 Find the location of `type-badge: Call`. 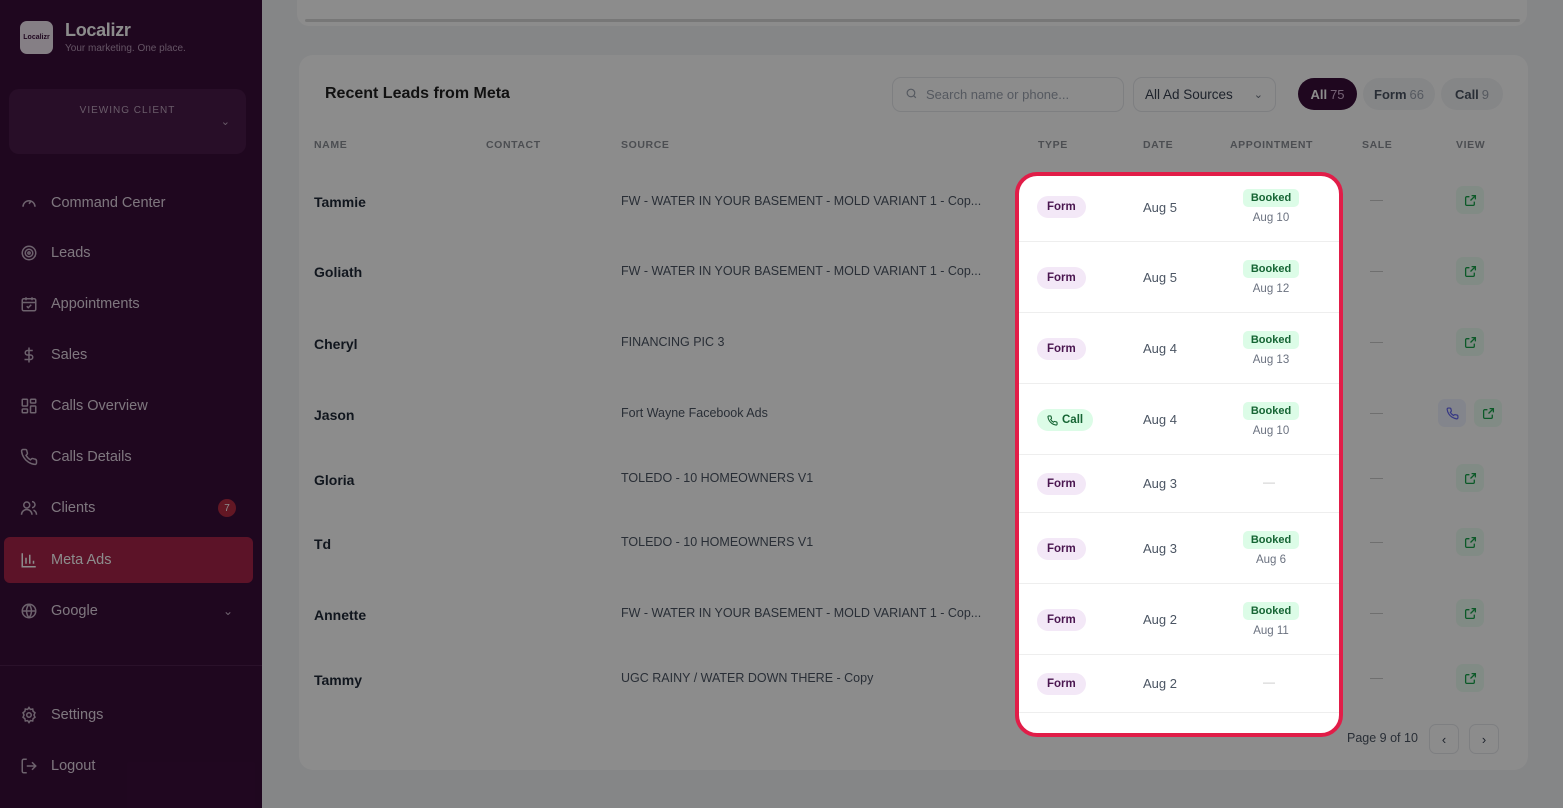

type-badge: Call is located at coordinates (1065, 420).